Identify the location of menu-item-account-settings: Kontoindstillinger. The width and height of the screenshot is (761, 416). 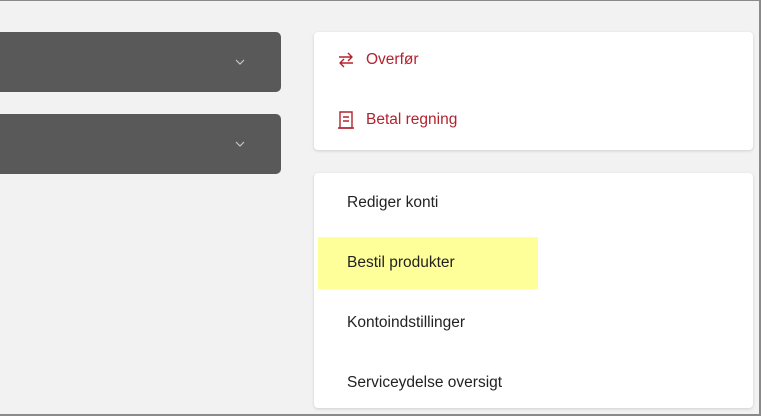
(468, 323).